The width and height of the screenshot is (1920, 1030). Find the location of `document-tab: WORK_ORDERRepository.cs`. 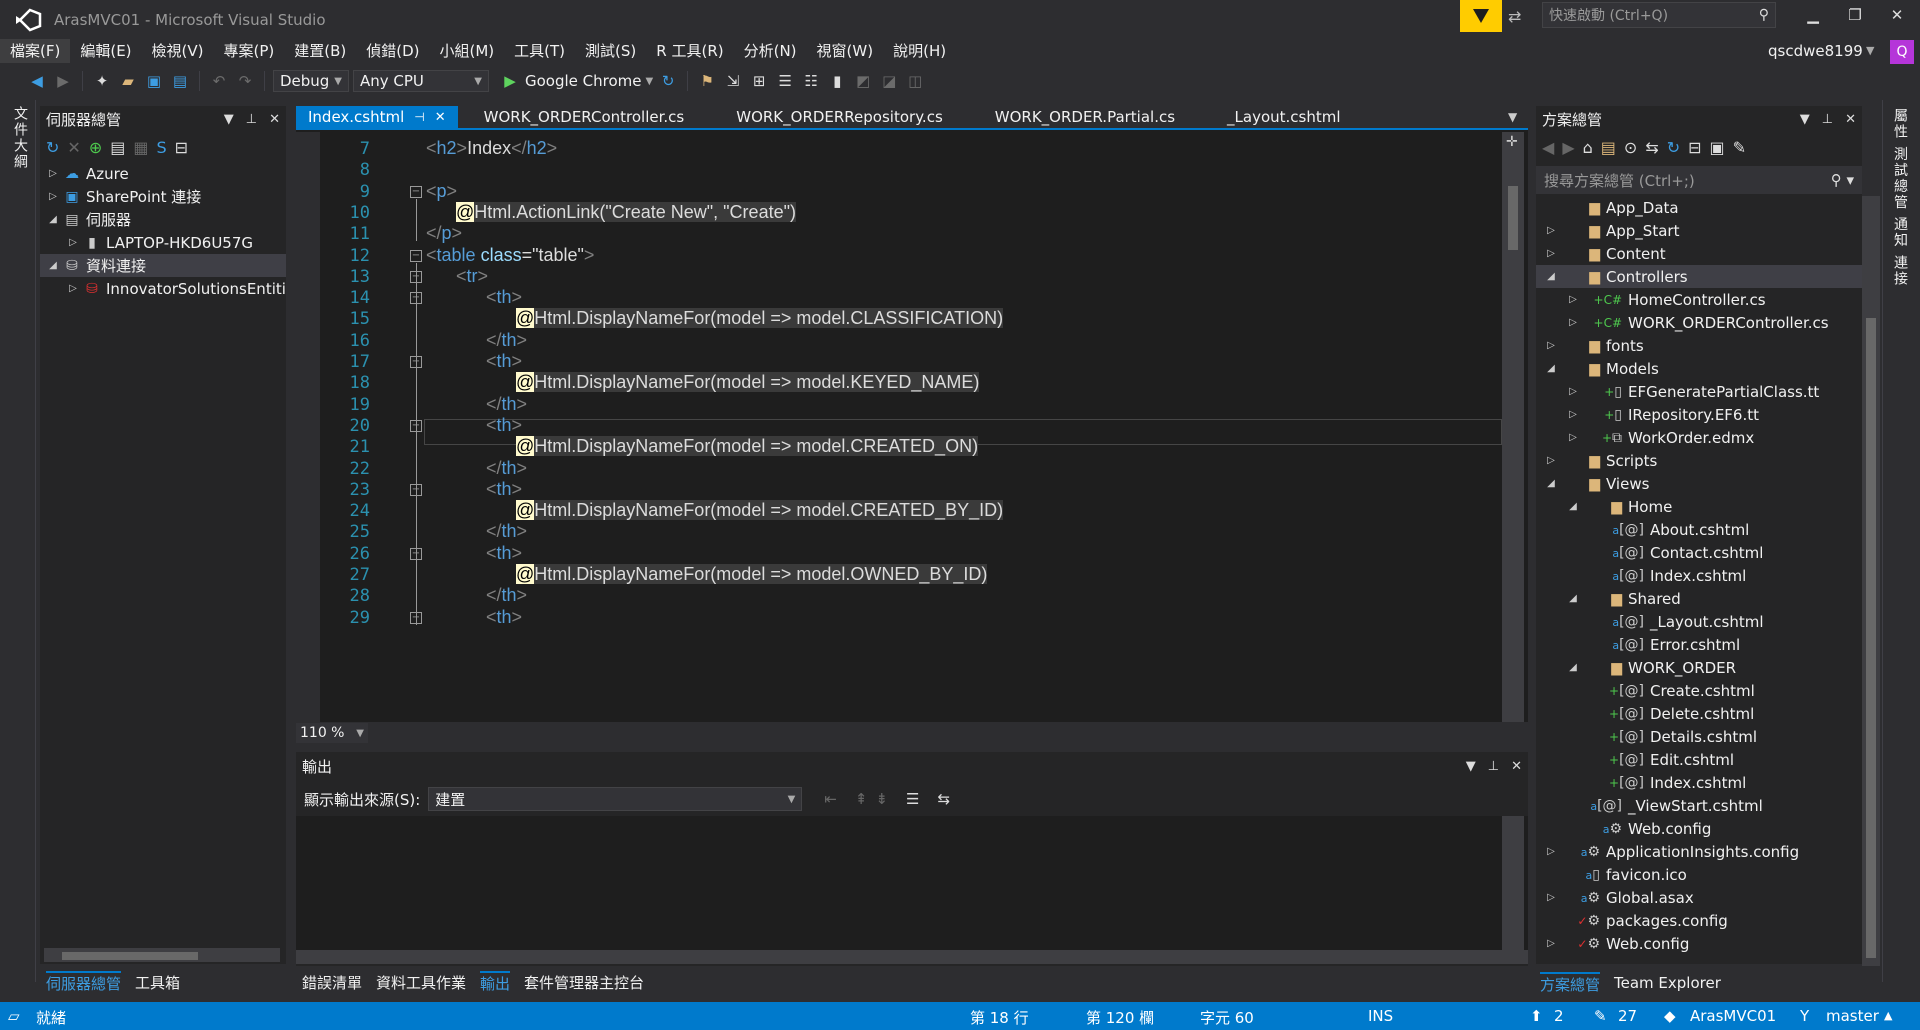

document-tab: WORK_ORDERRepository.cs is located at coordinates (839, 117).